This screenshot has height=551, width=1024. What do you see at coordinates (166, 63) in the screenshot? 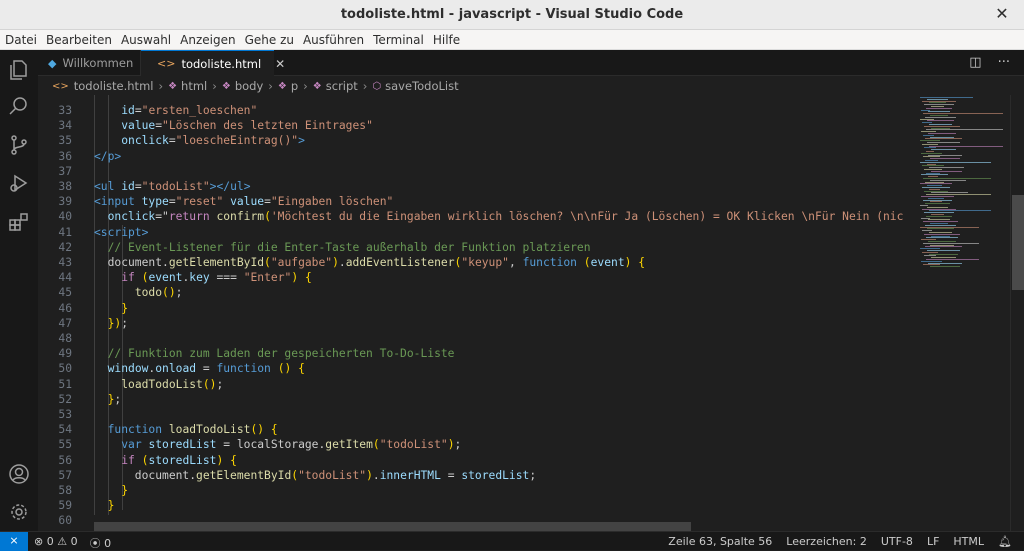
I see `html-file-icon: <>` at bounding box center [166, 63].